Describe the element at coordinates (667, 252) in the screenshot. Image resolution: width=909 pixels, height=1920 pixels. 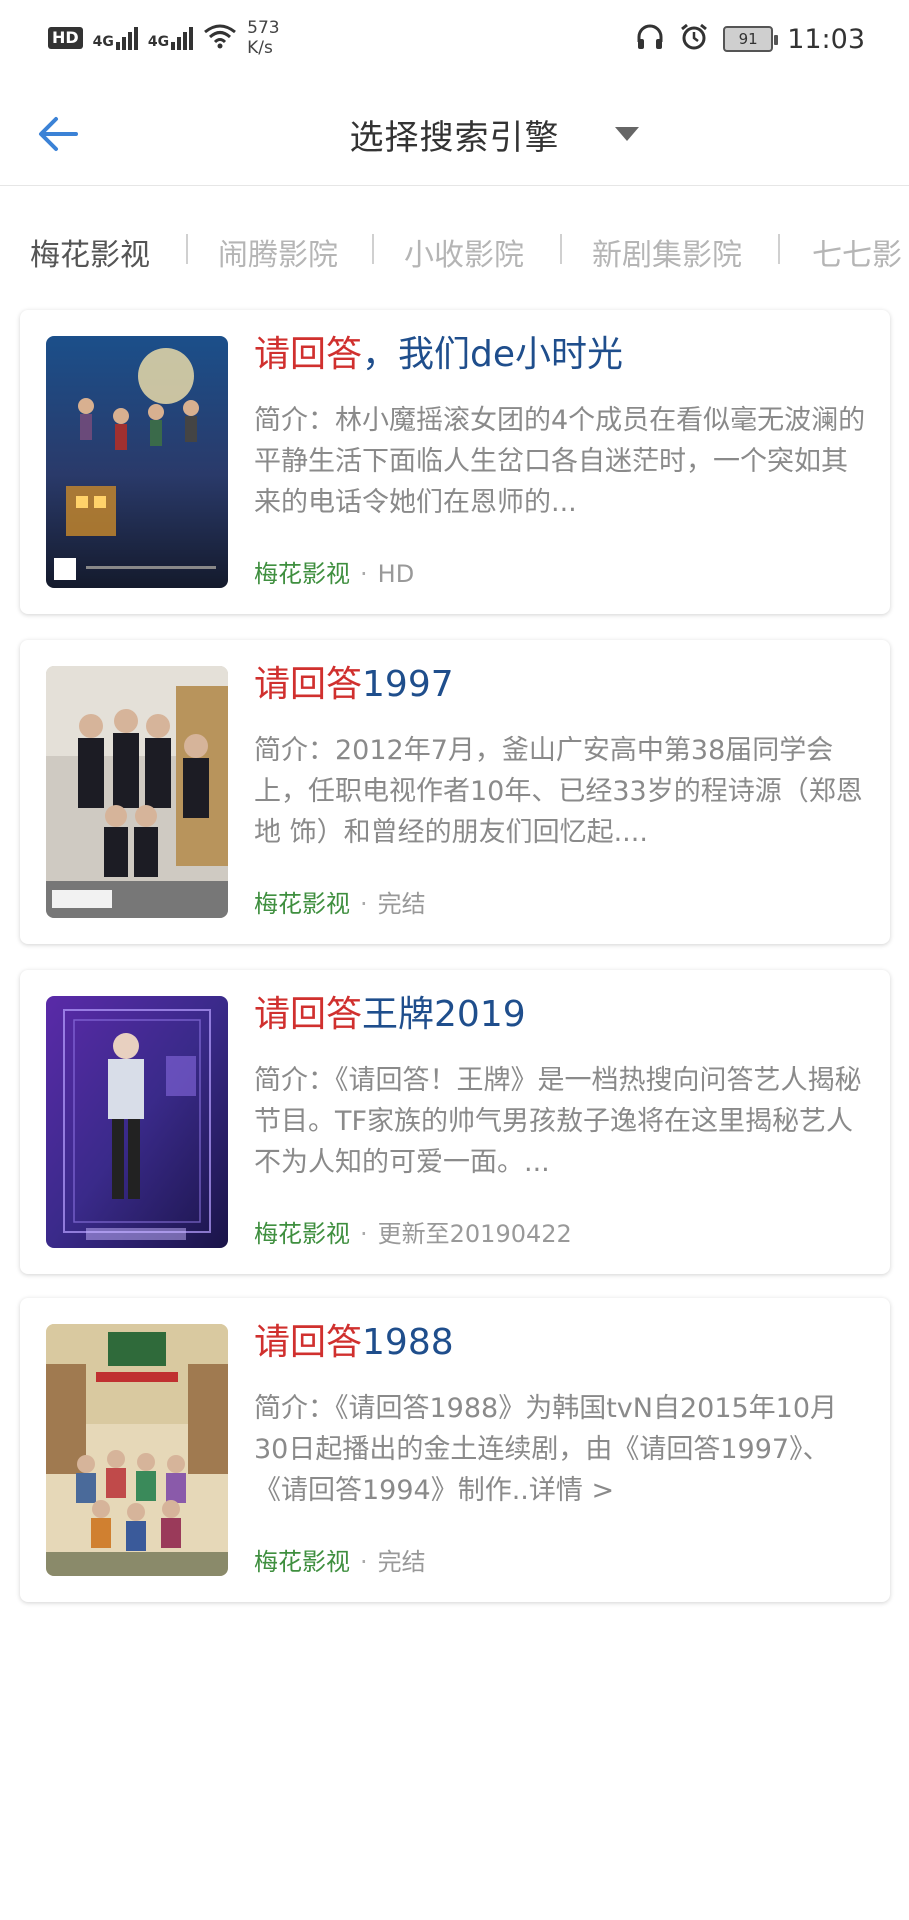
I see `tab-engine-4: 新剧集影院` at that location.